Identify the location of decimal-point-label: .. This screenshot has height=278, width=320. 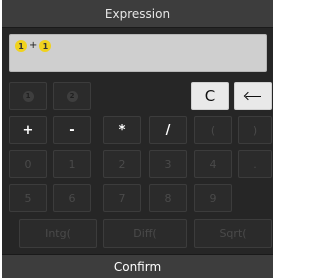
(255, 164).